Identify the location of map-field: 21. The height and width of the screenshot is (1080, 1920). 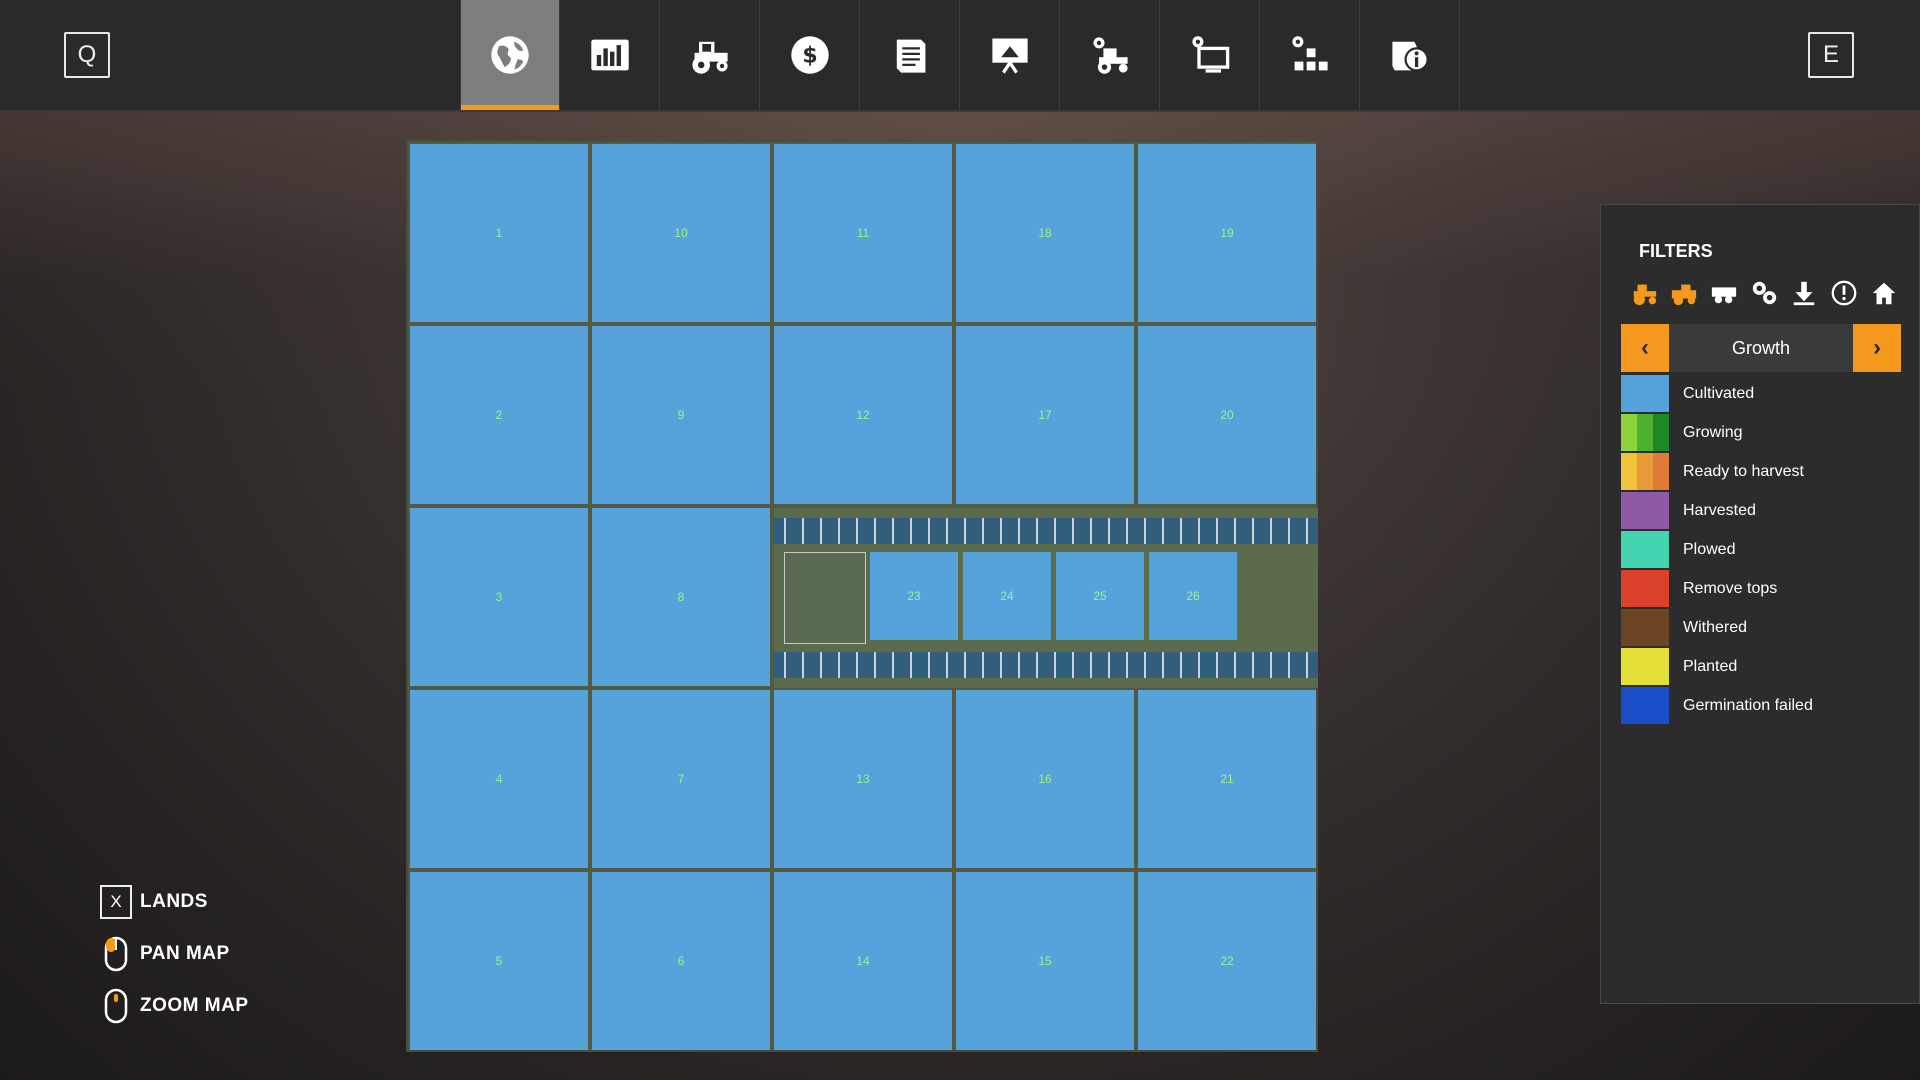
(1227, 779).